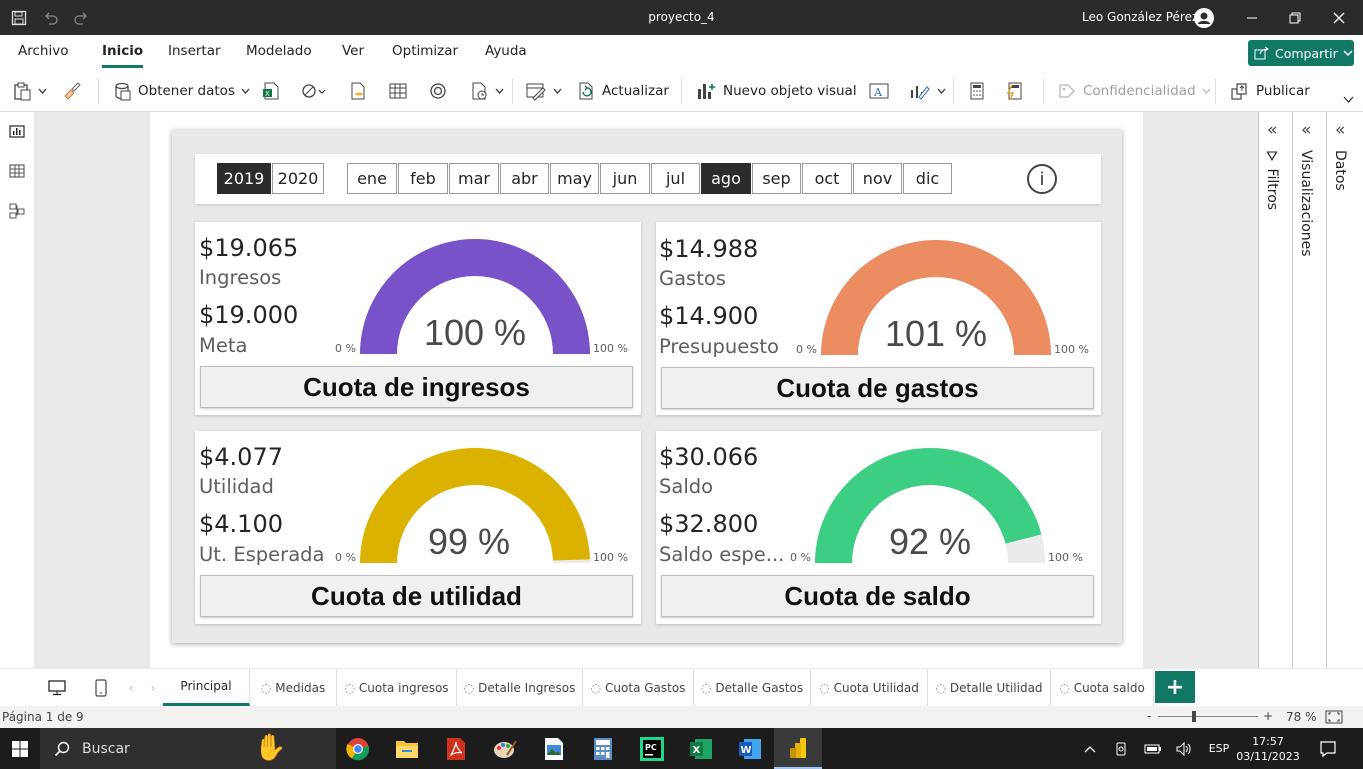 The image size is (1363, 769). Describe the element at coordinates (206, 687) in the screenshot. I see `tab-principal: Principal` at that location.